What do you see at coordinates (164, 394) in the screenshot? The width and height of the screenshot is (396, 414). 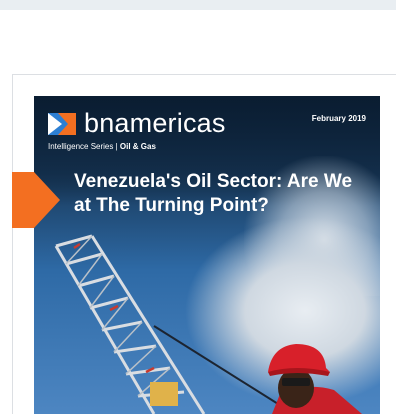 I see `rig-machinery` at bounding box center [164, 394].